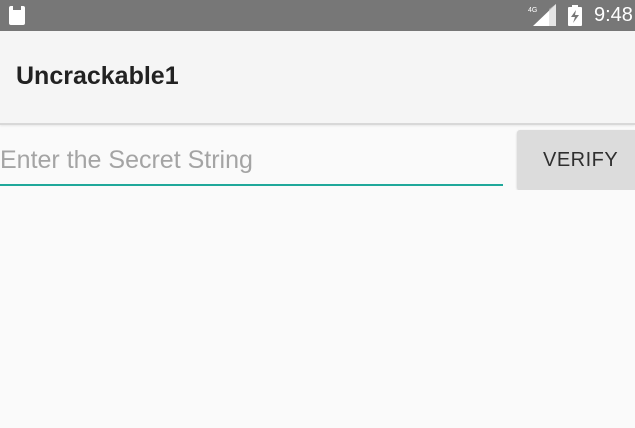 Image resolution: width=635 pixels, height=428 pixels. What do you see at coordinates (251, 161) in the screenshot?
I see `secret-string-input` at bounding box center [251, 161].